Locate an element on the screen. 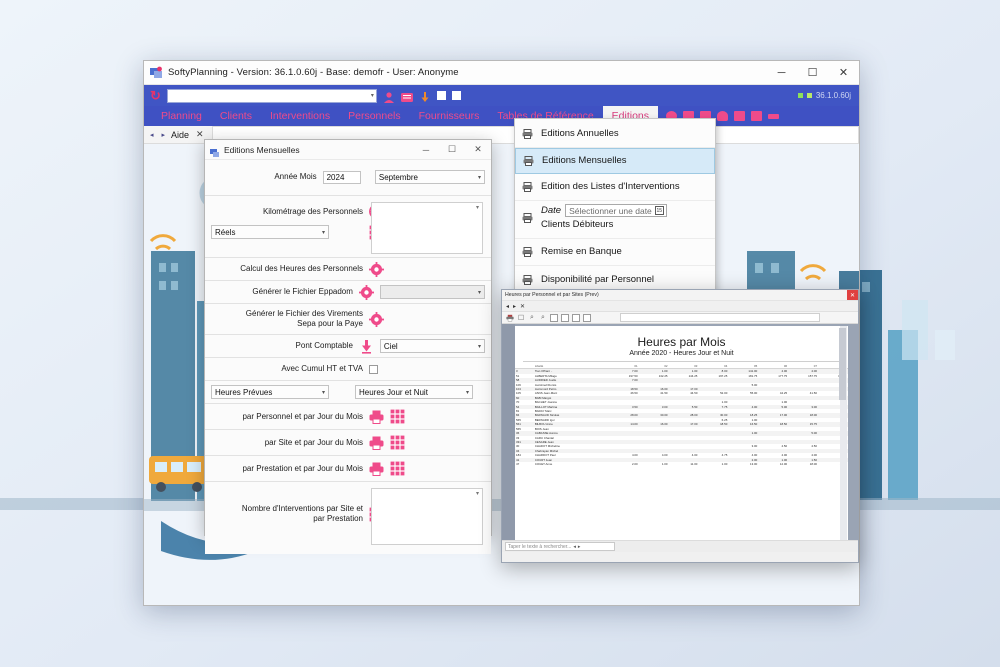  search-prev-icon: ◂ is located at coordinates (574, 547).